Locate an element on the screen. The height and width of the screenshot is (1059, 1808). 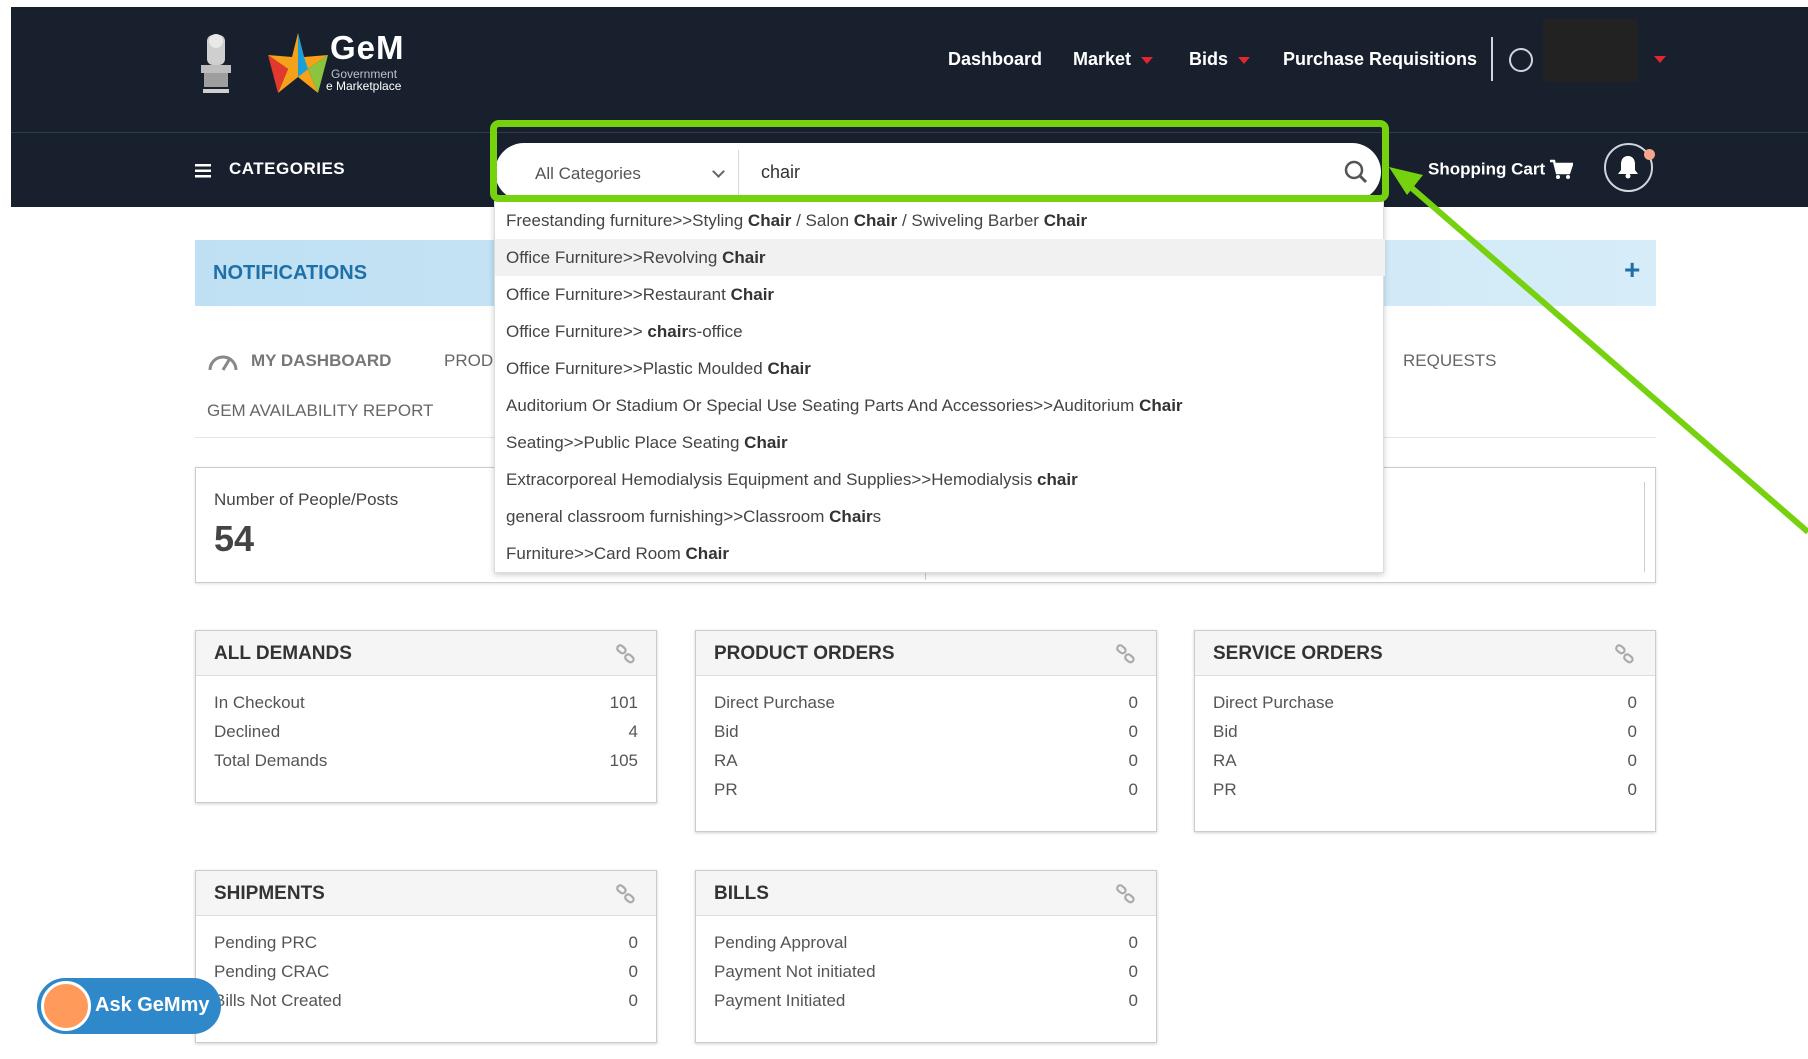
card-row: Total Demands 105 is located at coordinates (426, 760).